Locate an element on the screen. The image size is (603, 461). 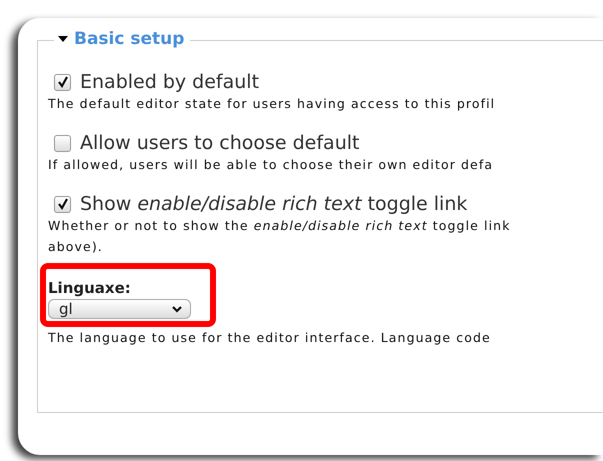
checkbox-label: Allow users to choose default is located at coordinates (220, 143).